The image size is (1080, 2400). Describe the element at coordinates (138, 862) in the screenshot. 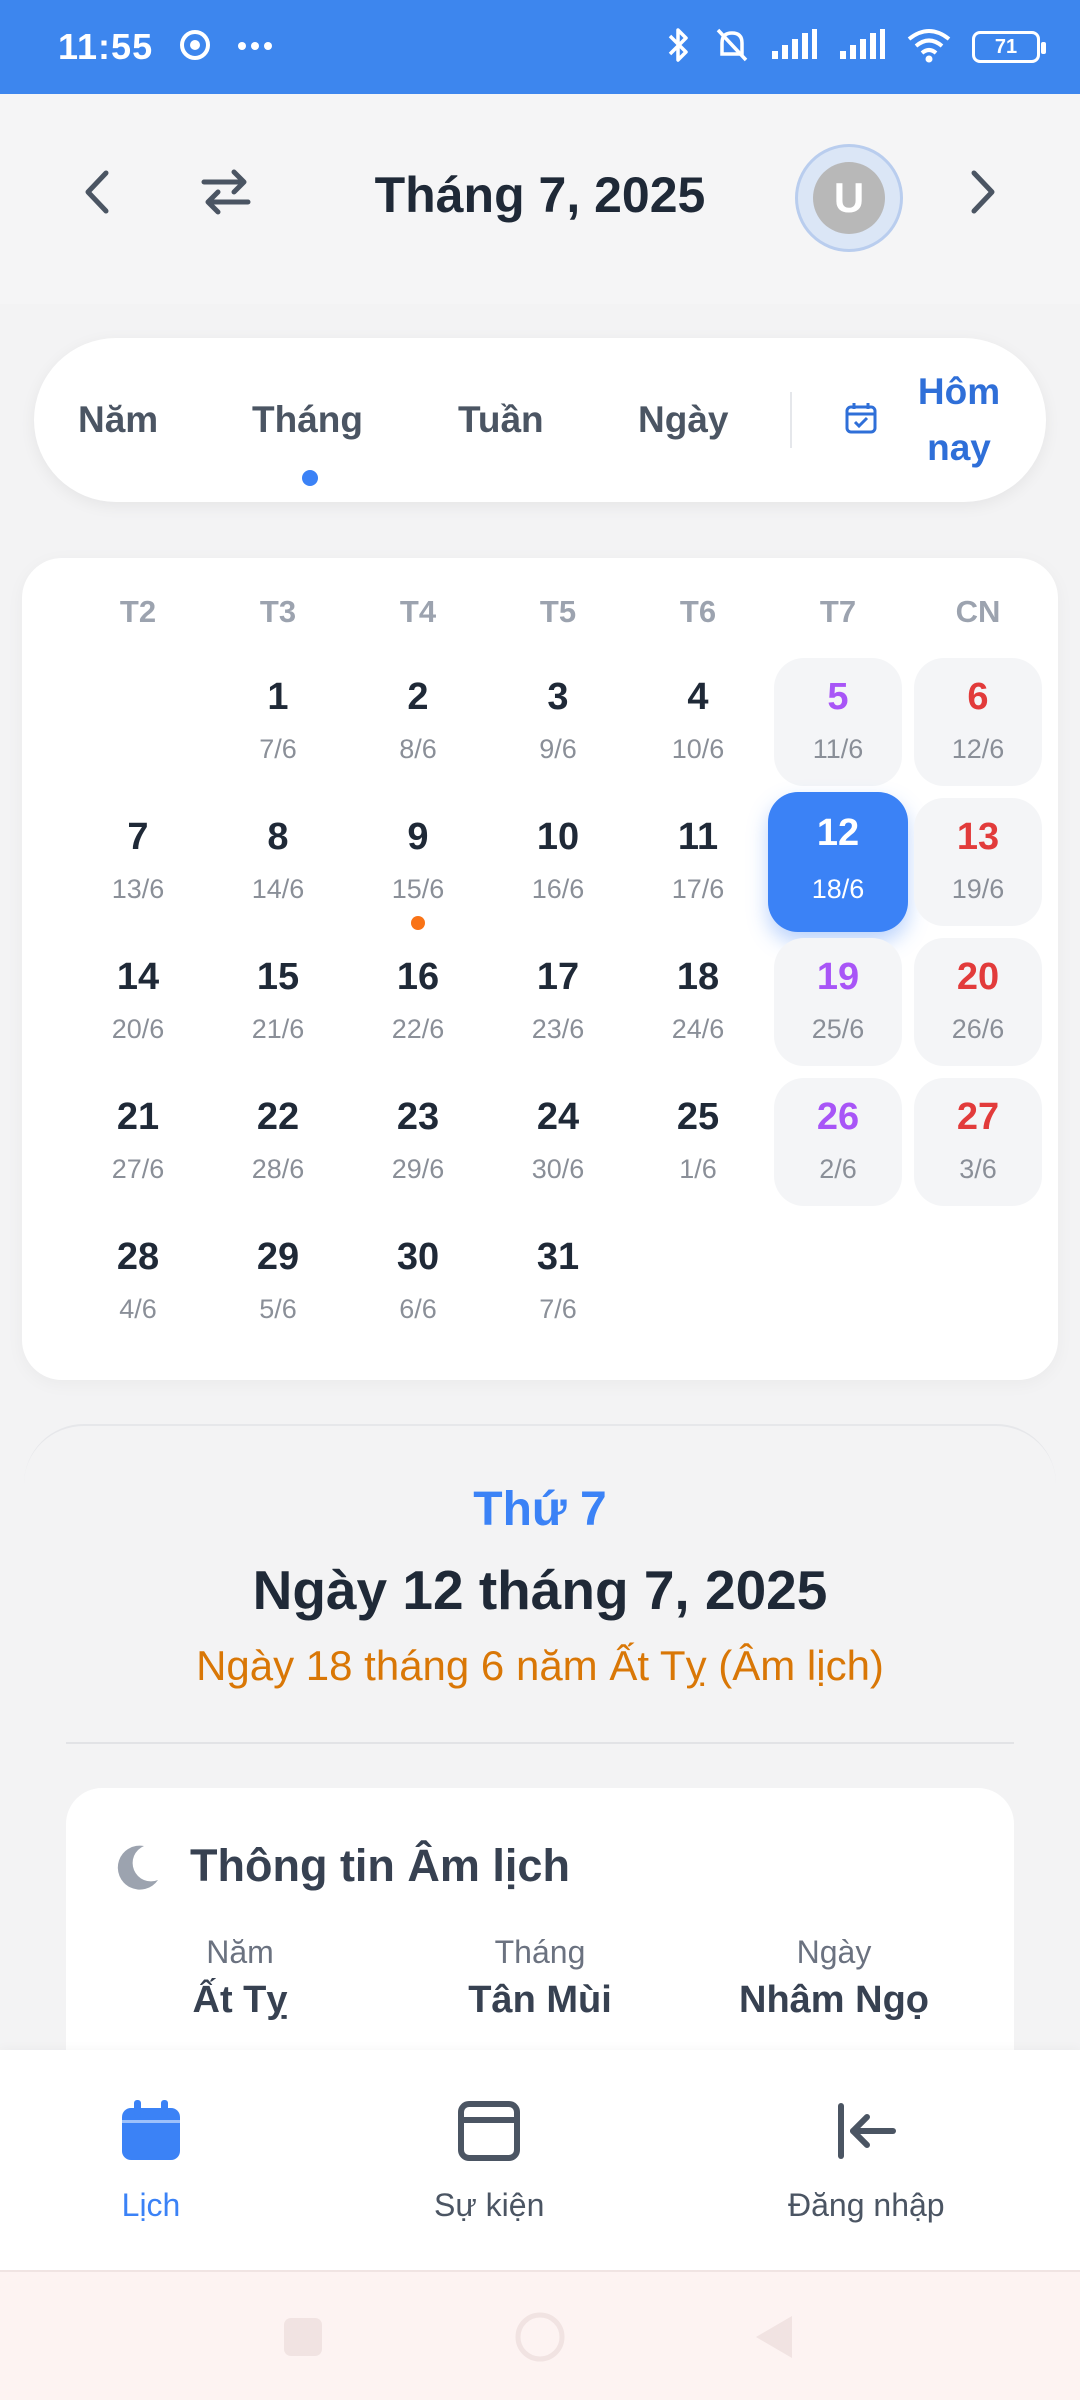

I see `calendar-day: 7 13/6` at that location.